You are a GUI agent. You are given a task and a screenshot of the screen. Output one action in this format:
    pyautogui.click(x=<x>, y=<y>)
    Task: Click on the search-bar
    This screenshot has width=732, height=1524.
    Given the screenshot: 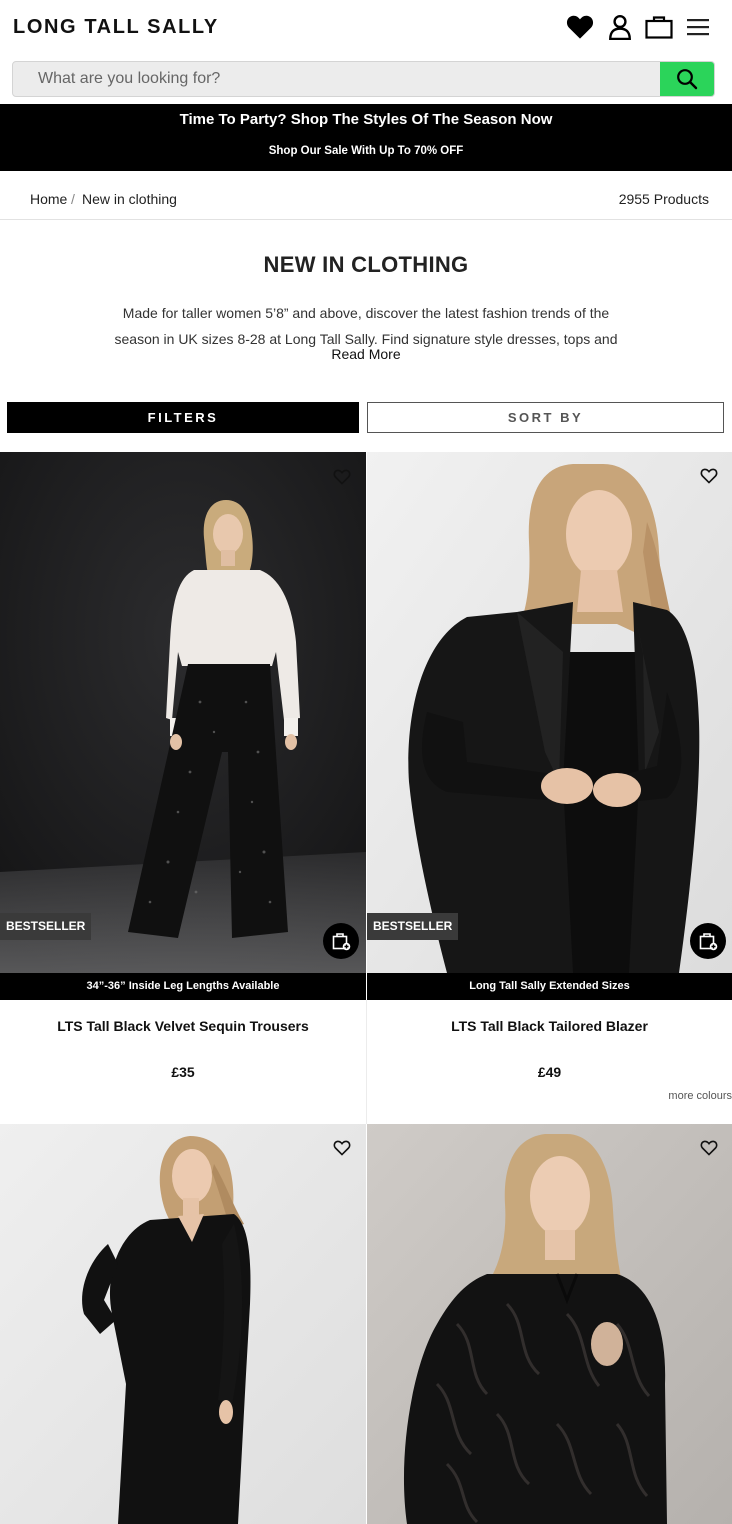 What is the action you would take?
    pyautogui.click(x=363, y=79)
    